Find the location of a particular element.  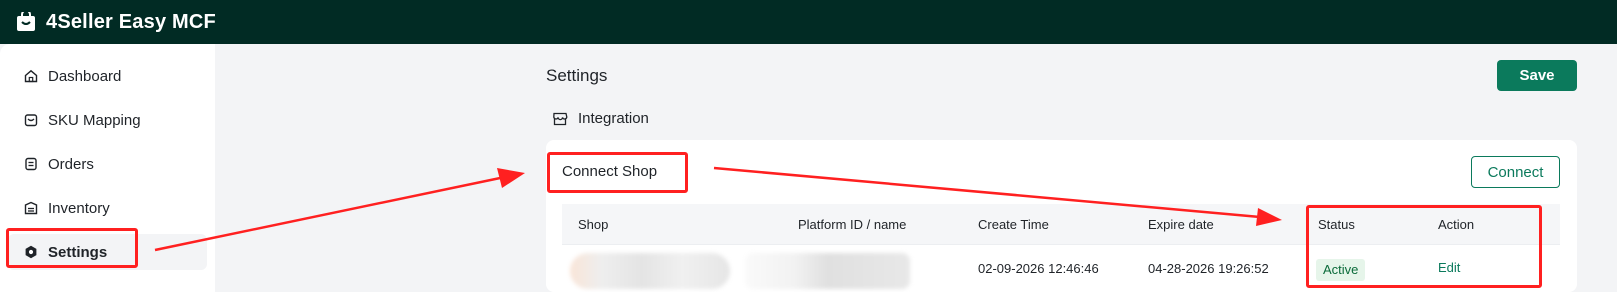

redacted-shop-name is located at coordinates (650, 271).